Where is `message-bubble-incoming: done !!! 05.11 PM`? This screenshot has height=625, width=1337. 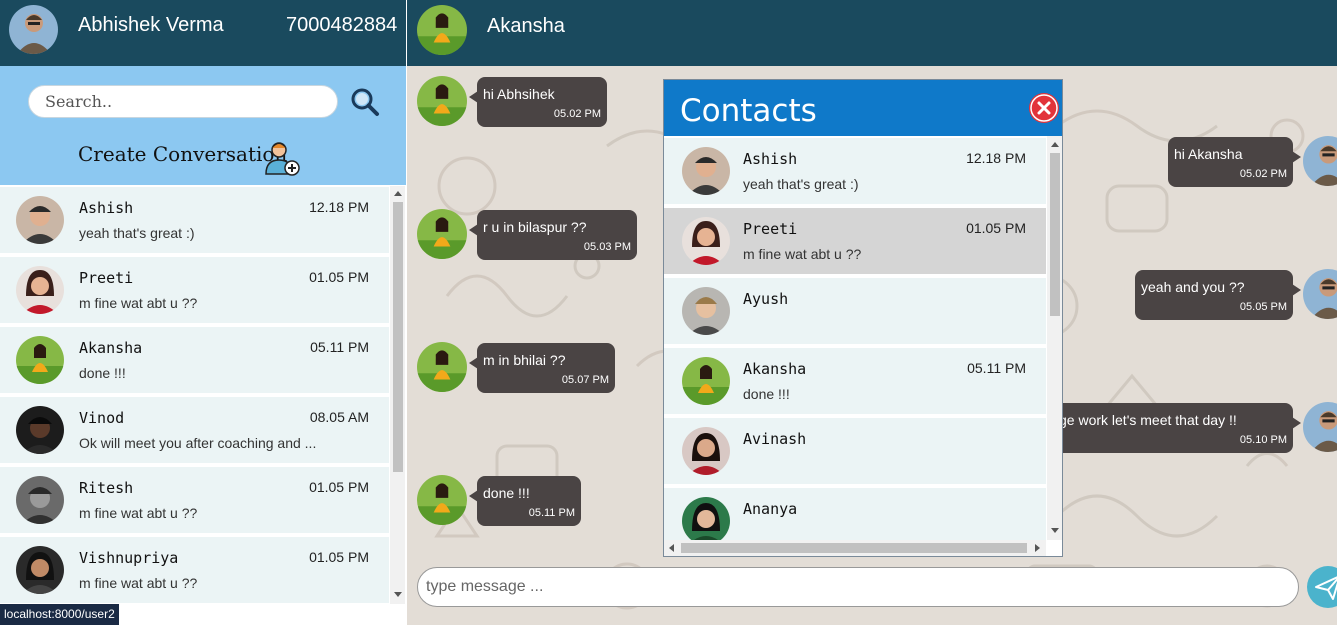 message-bubble-incoming: done !!! 05.11 PM is located at coordinates (525, 501).